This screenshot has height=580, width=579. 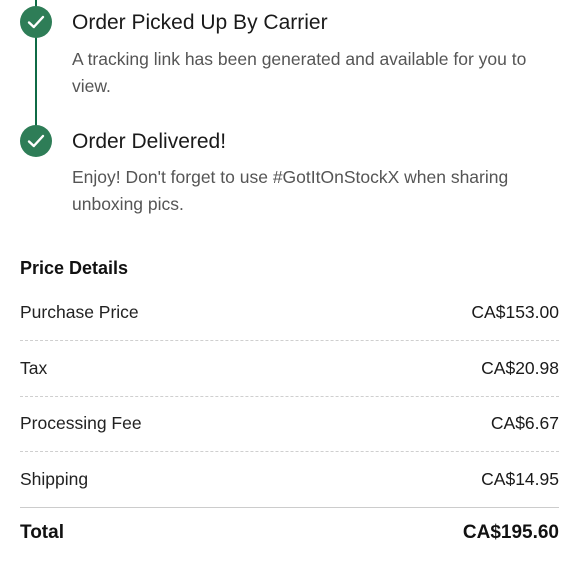 I want to click on price-row-value: CA$6.67, so click(x=524, y=423).